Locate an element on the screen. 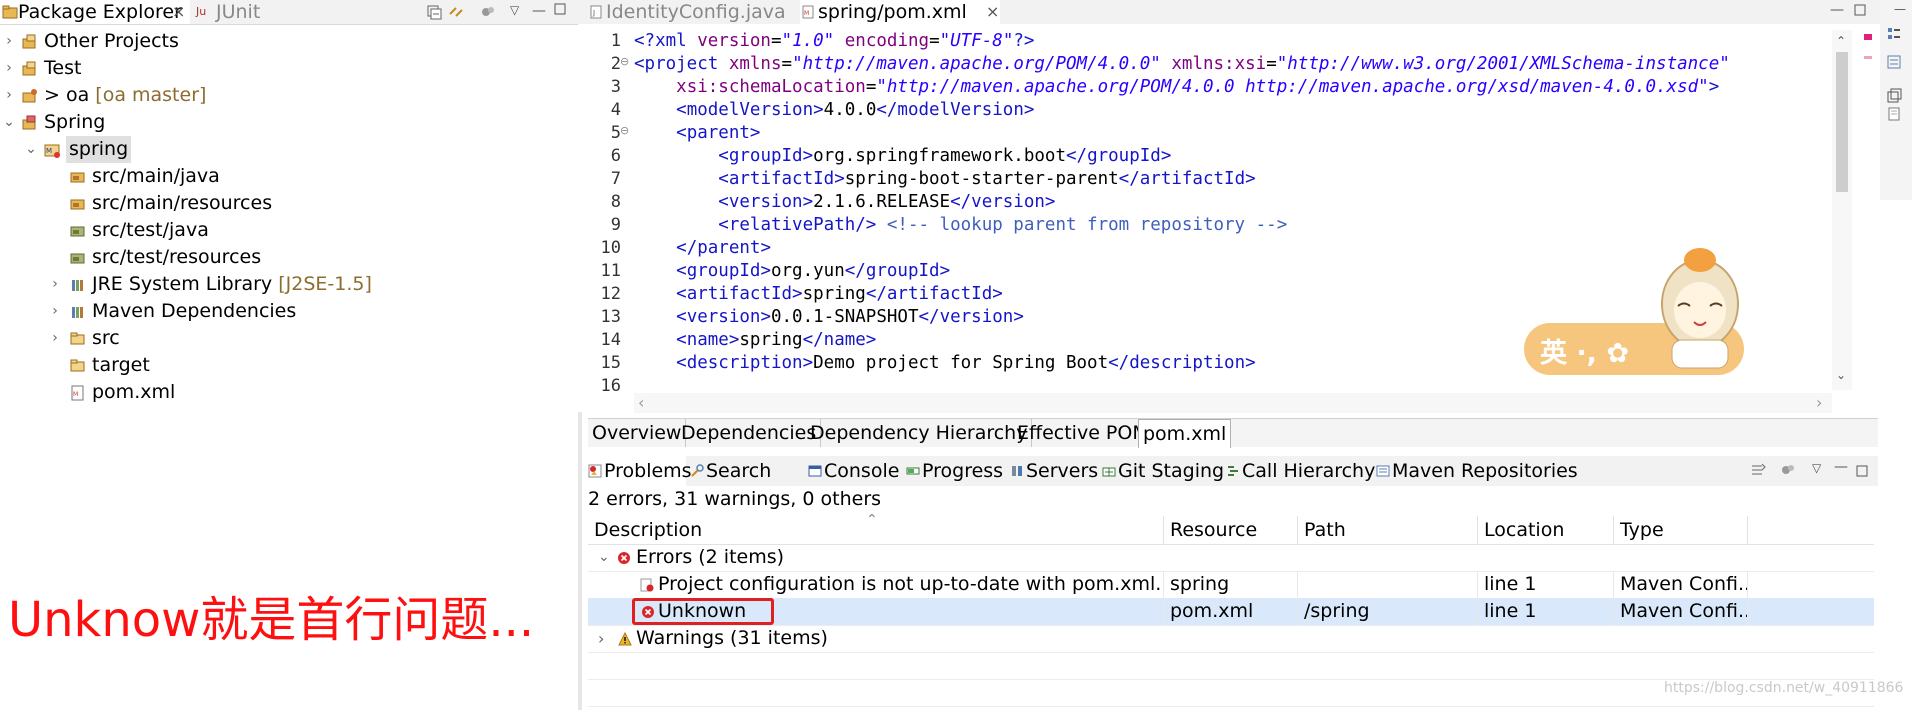 The height and width of the screenshot is (710, 1912). code-line: <?xml version="1.0" encoding="UTF-8"?> is located at coordinates (834, 41).